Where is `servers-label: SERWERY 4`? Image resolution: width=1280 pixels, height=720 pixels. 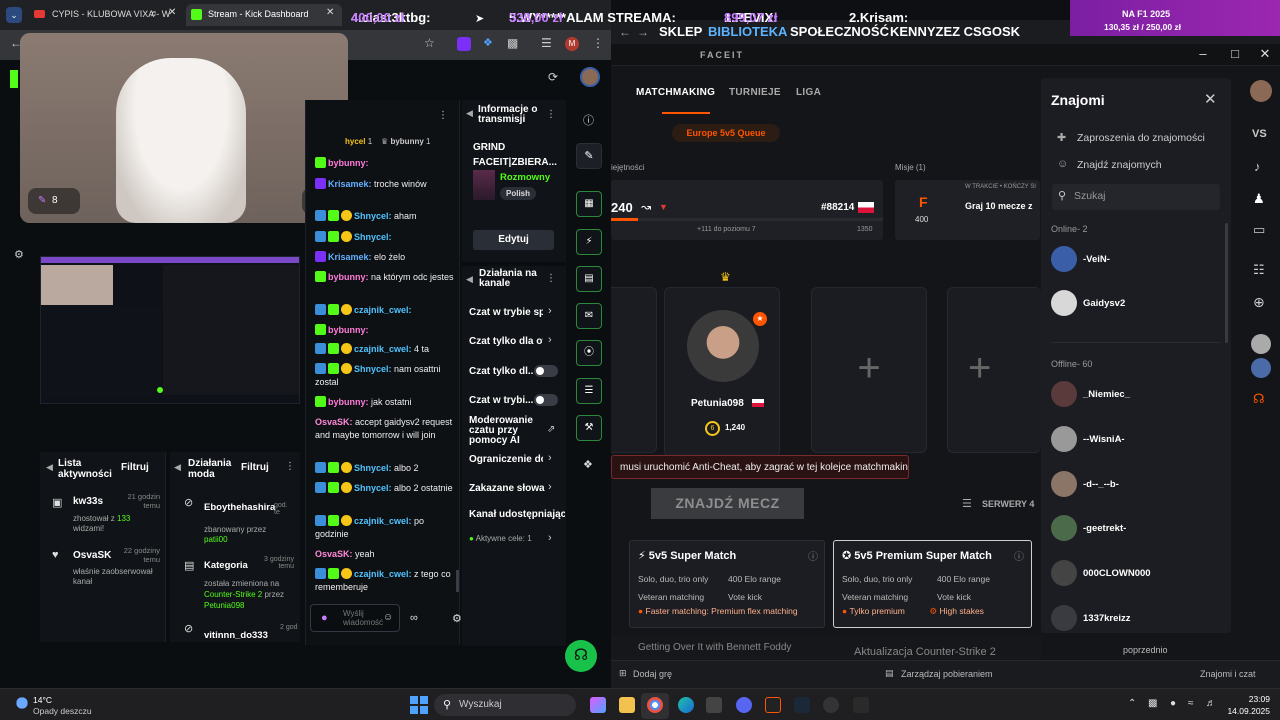 servers-label: SERWERY 4 is located at coordinates (1008, 504).